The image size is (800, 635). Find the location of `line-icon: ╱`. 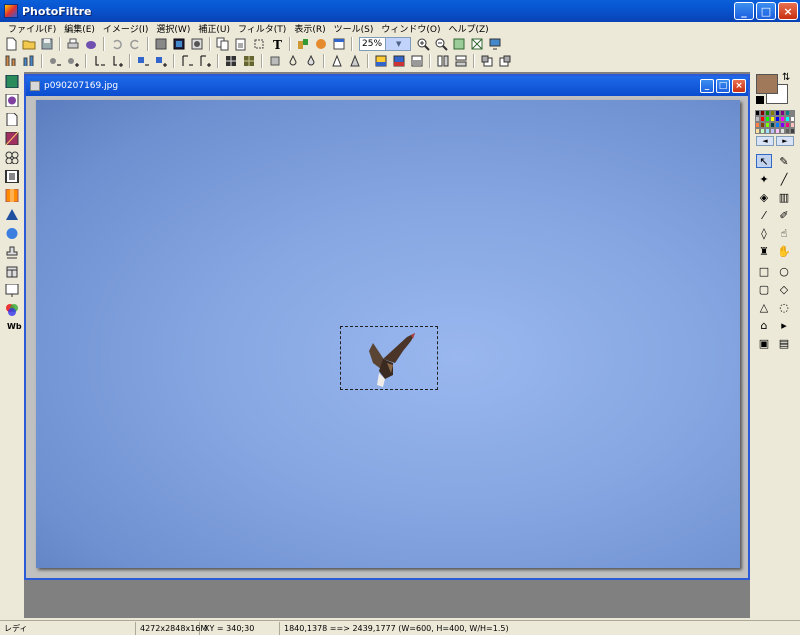

line-icon: ╱ is located at coordinates (784, 179).